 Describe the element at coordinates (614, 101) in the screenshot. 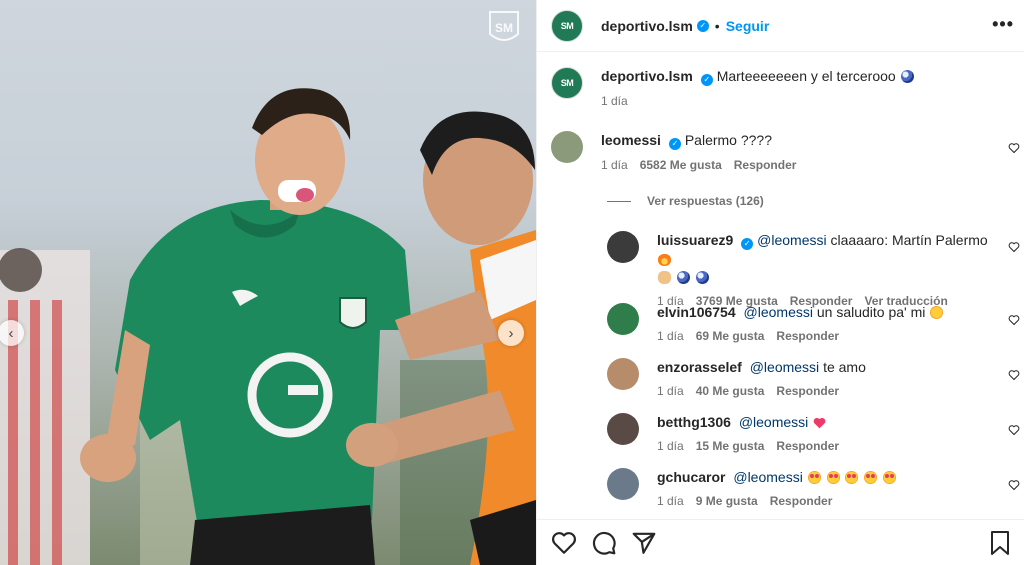

I see `caption-time: 1 día` at that location.